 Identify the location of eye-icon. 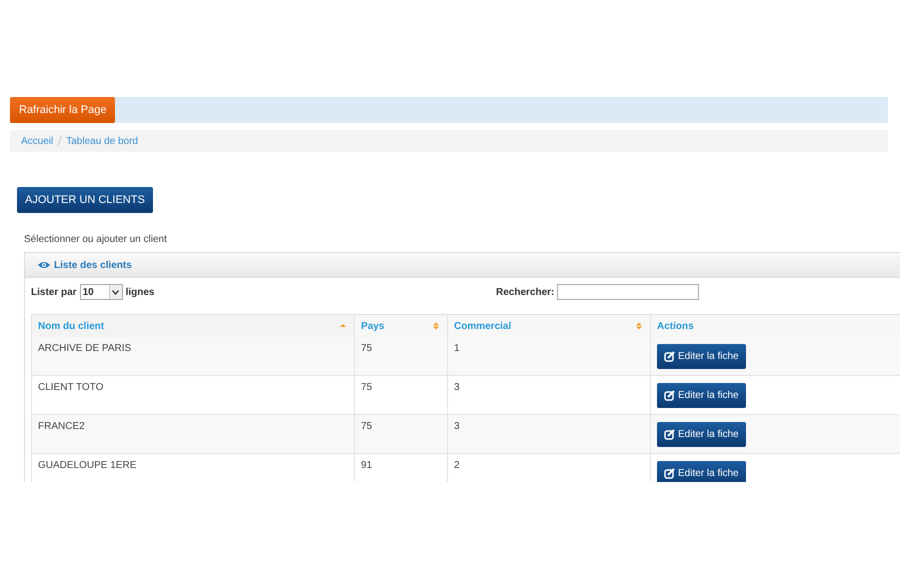
(44, 265).